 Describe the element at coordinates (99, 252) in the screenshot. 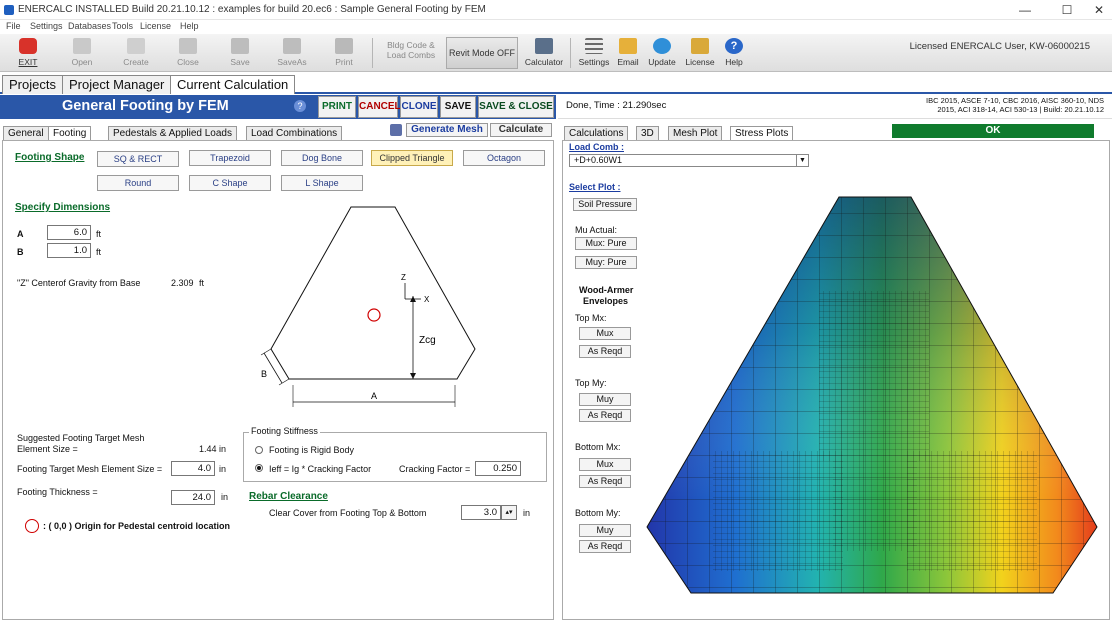

I see `dim-b-unit: ft` at that location.